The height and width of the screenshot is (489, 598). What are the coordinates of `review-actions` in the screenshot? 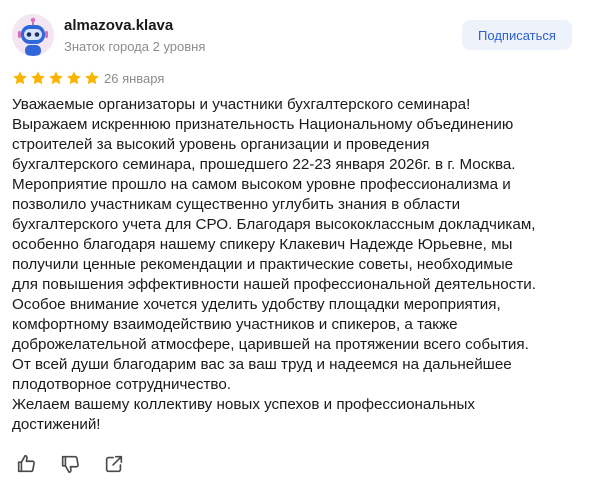 It's located at (80, 464).